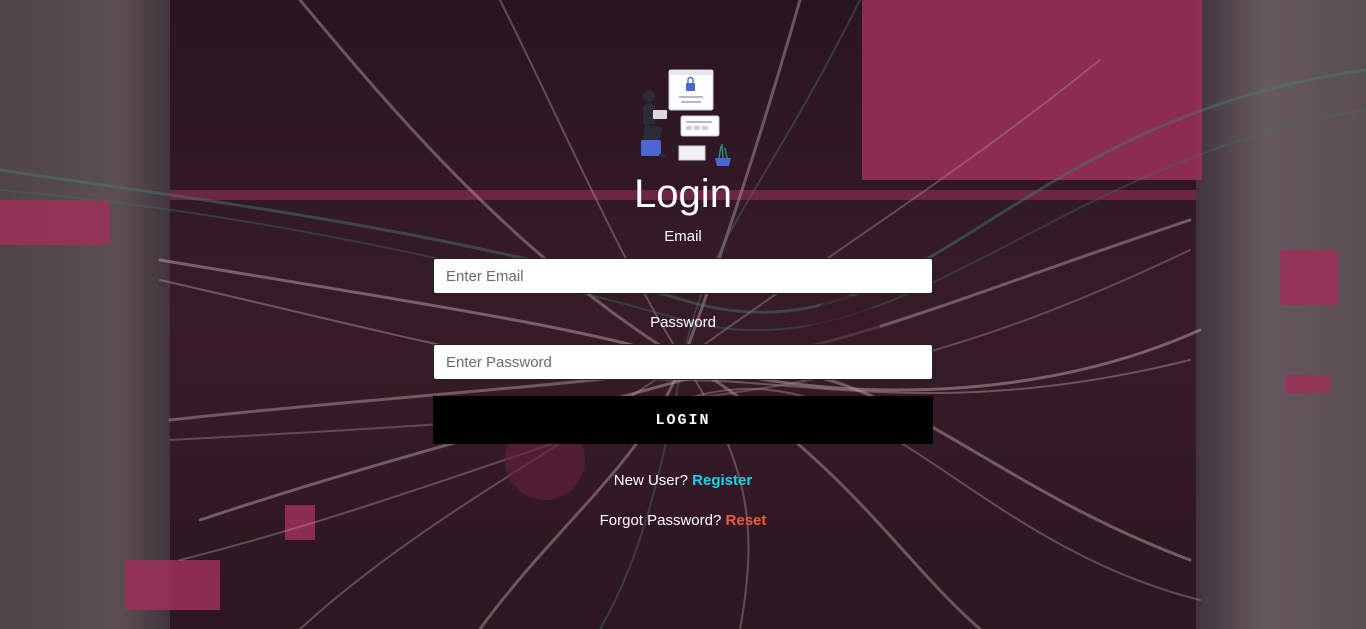  Describe the element at coordinates (683, 236) in the screenshot. I see `email-label: Email` at that location.